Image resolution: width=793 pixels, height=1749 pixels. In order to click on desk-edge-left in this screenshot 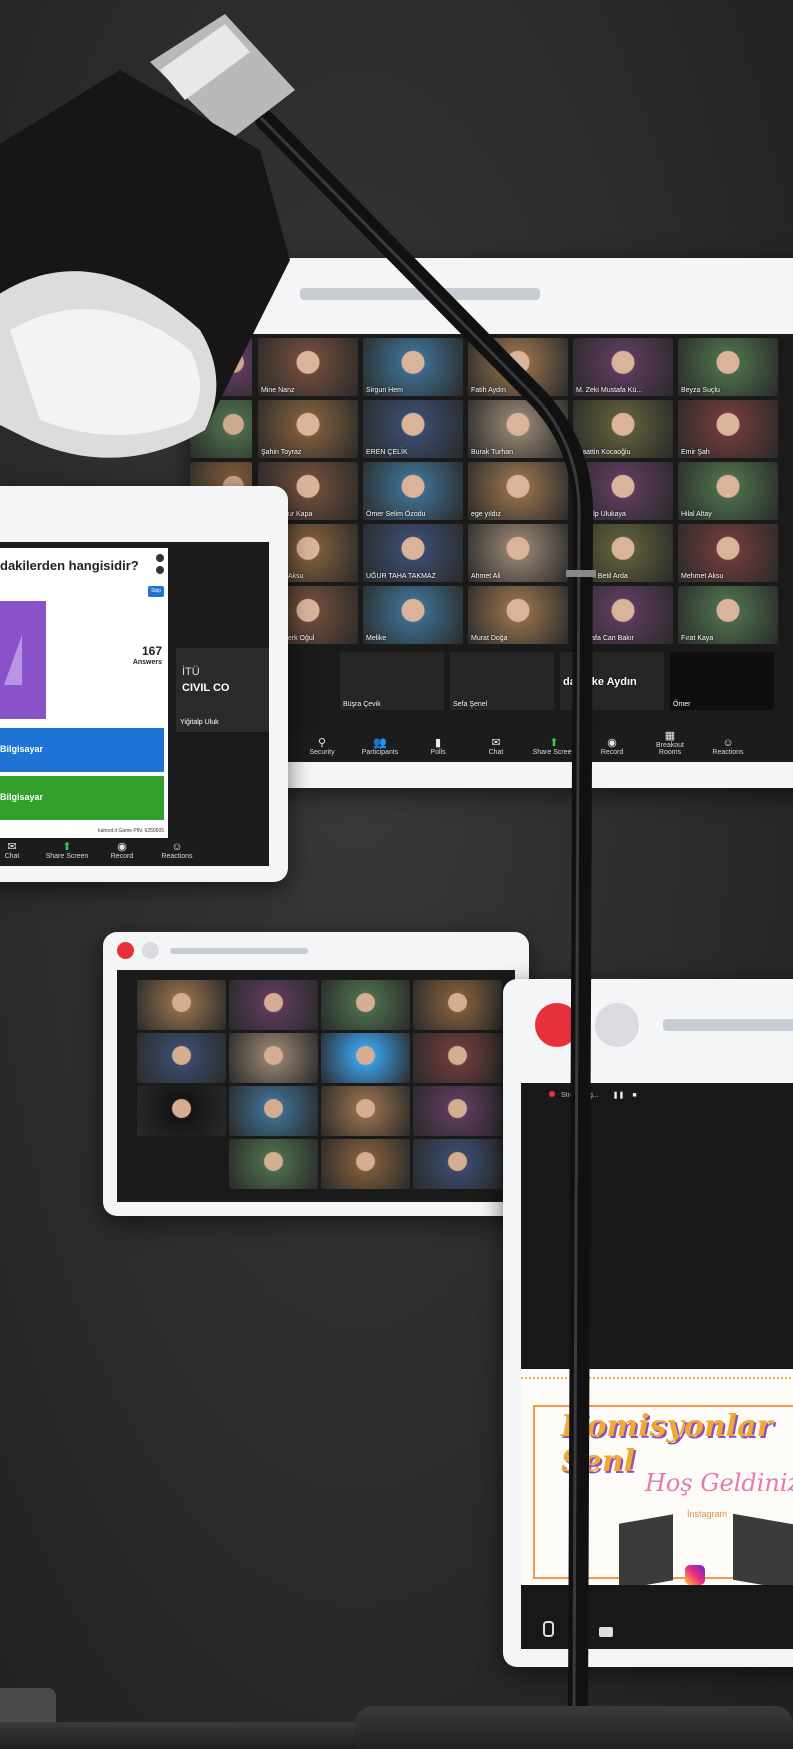, I will do `click(28, 1705)`.